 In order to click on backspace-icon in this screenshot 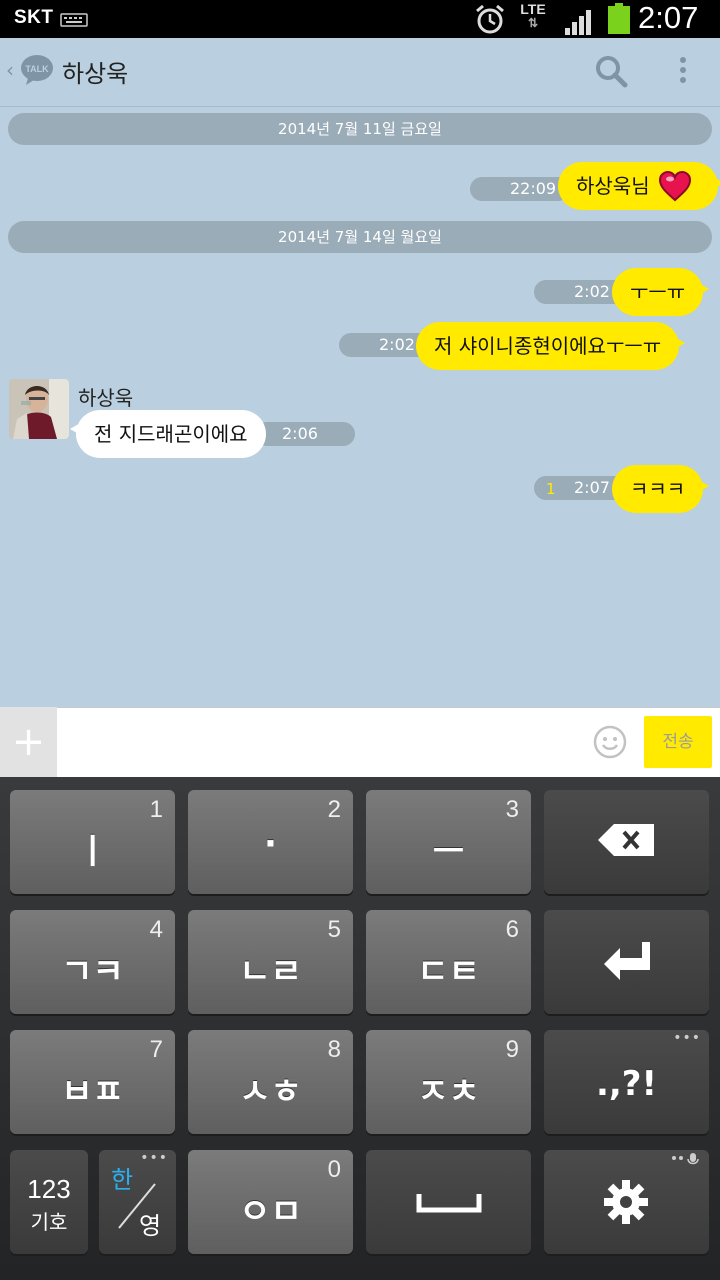, I will do `click(626, 842)`.